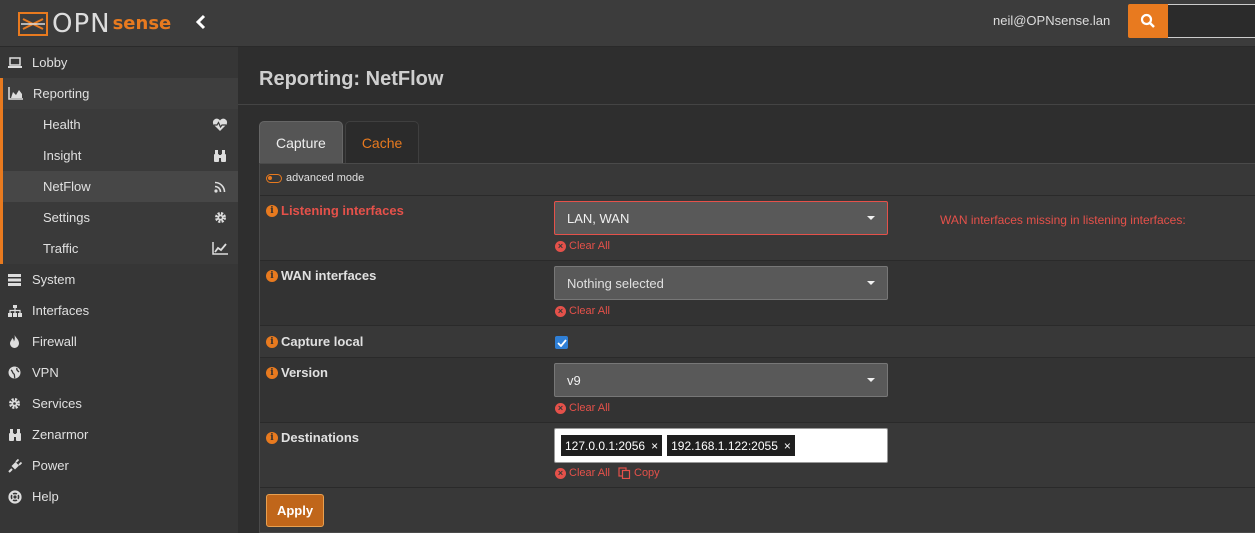  What do you see at coordinates (119, 62) in the screenshot?
I see `sidebar-item-lobby: Lobby` at bounding box center [119, 62].